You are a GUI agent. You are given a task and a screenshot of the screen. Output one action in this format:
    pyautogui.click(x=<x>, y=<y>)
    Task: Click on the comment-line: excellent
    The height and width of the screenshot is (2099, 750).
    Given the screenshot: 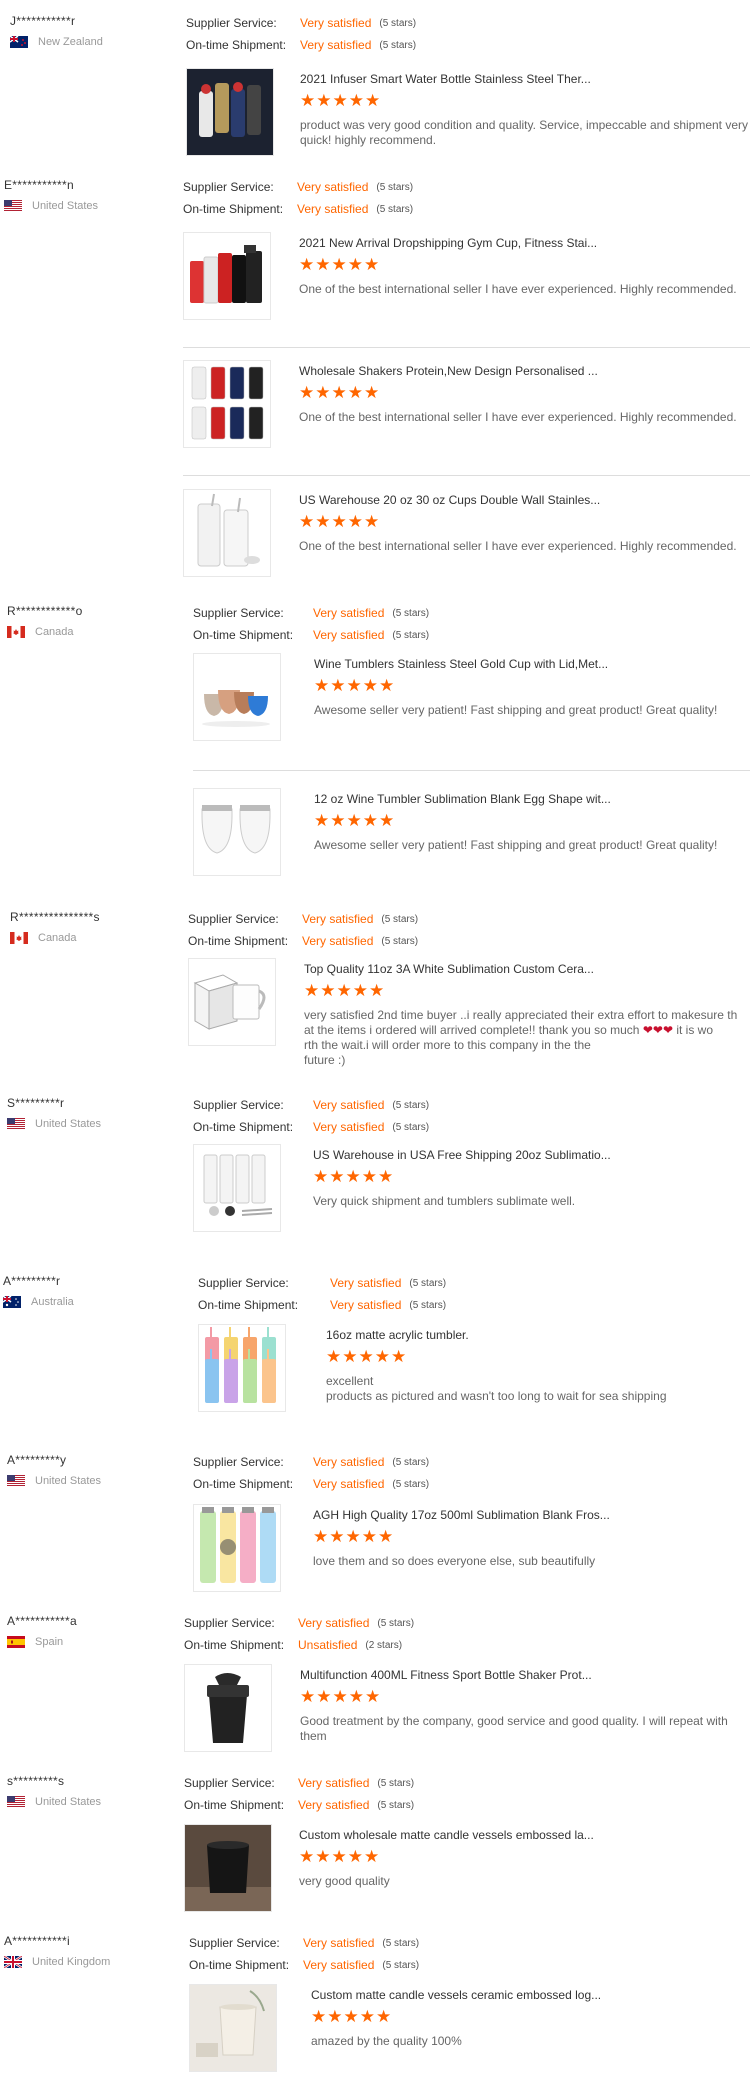 What is the action you would take?
    pyautogui.click(x=350, y=1381)
    